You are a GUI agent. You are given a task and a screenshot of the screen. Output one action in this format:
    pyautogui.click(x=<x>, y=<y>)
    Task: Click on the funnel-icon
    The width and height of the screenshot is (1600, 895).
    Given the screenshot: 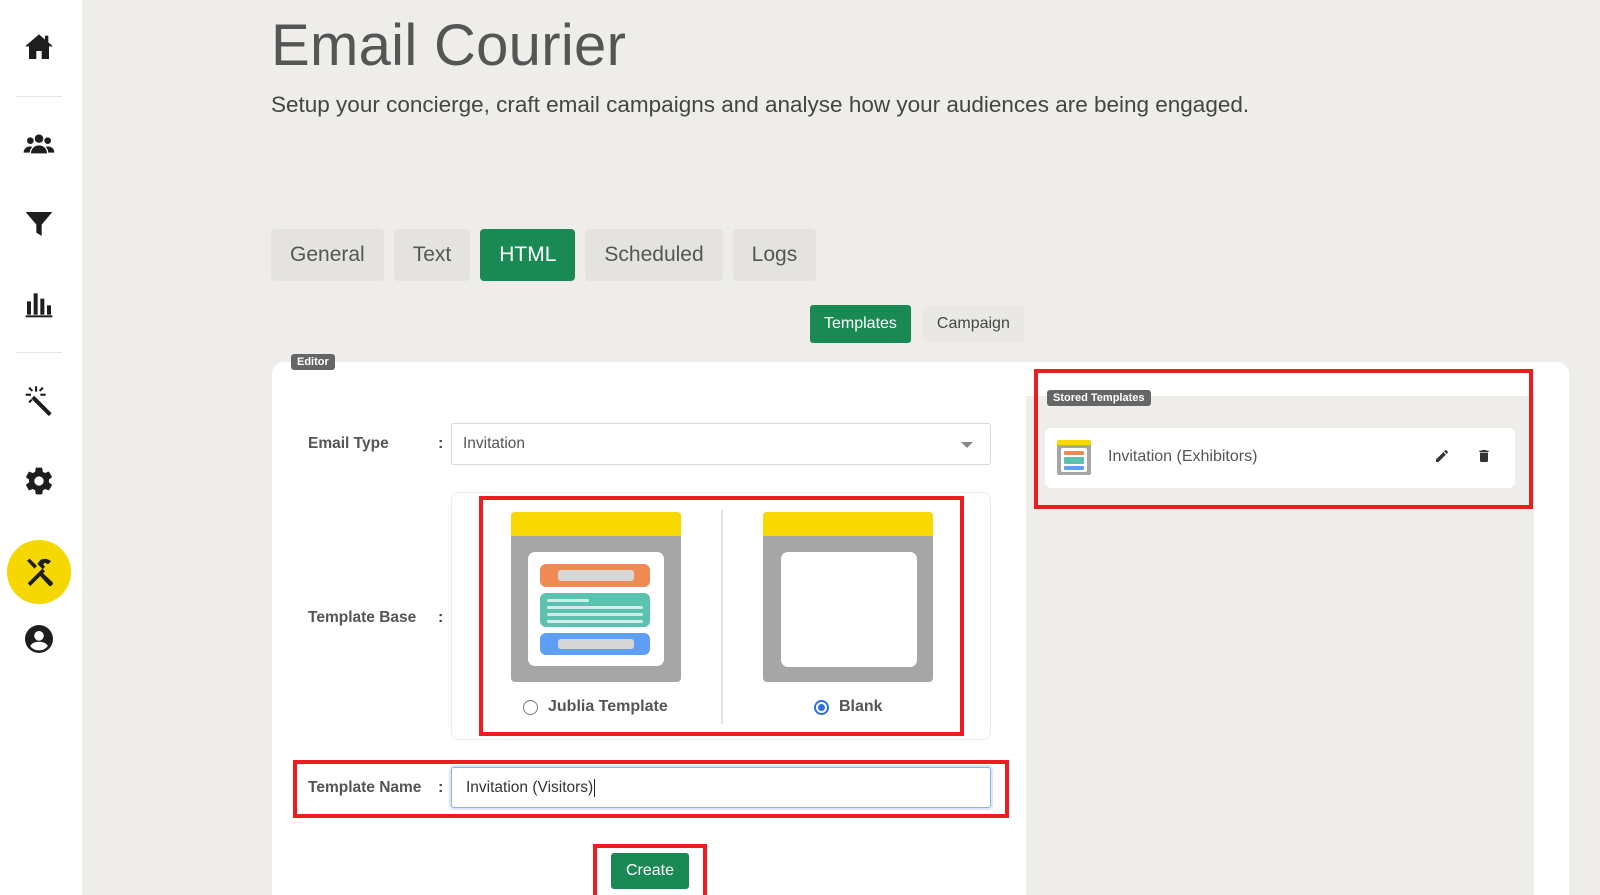 What is the action you would take?
    pyautogui.click(x=39, y=224)
    